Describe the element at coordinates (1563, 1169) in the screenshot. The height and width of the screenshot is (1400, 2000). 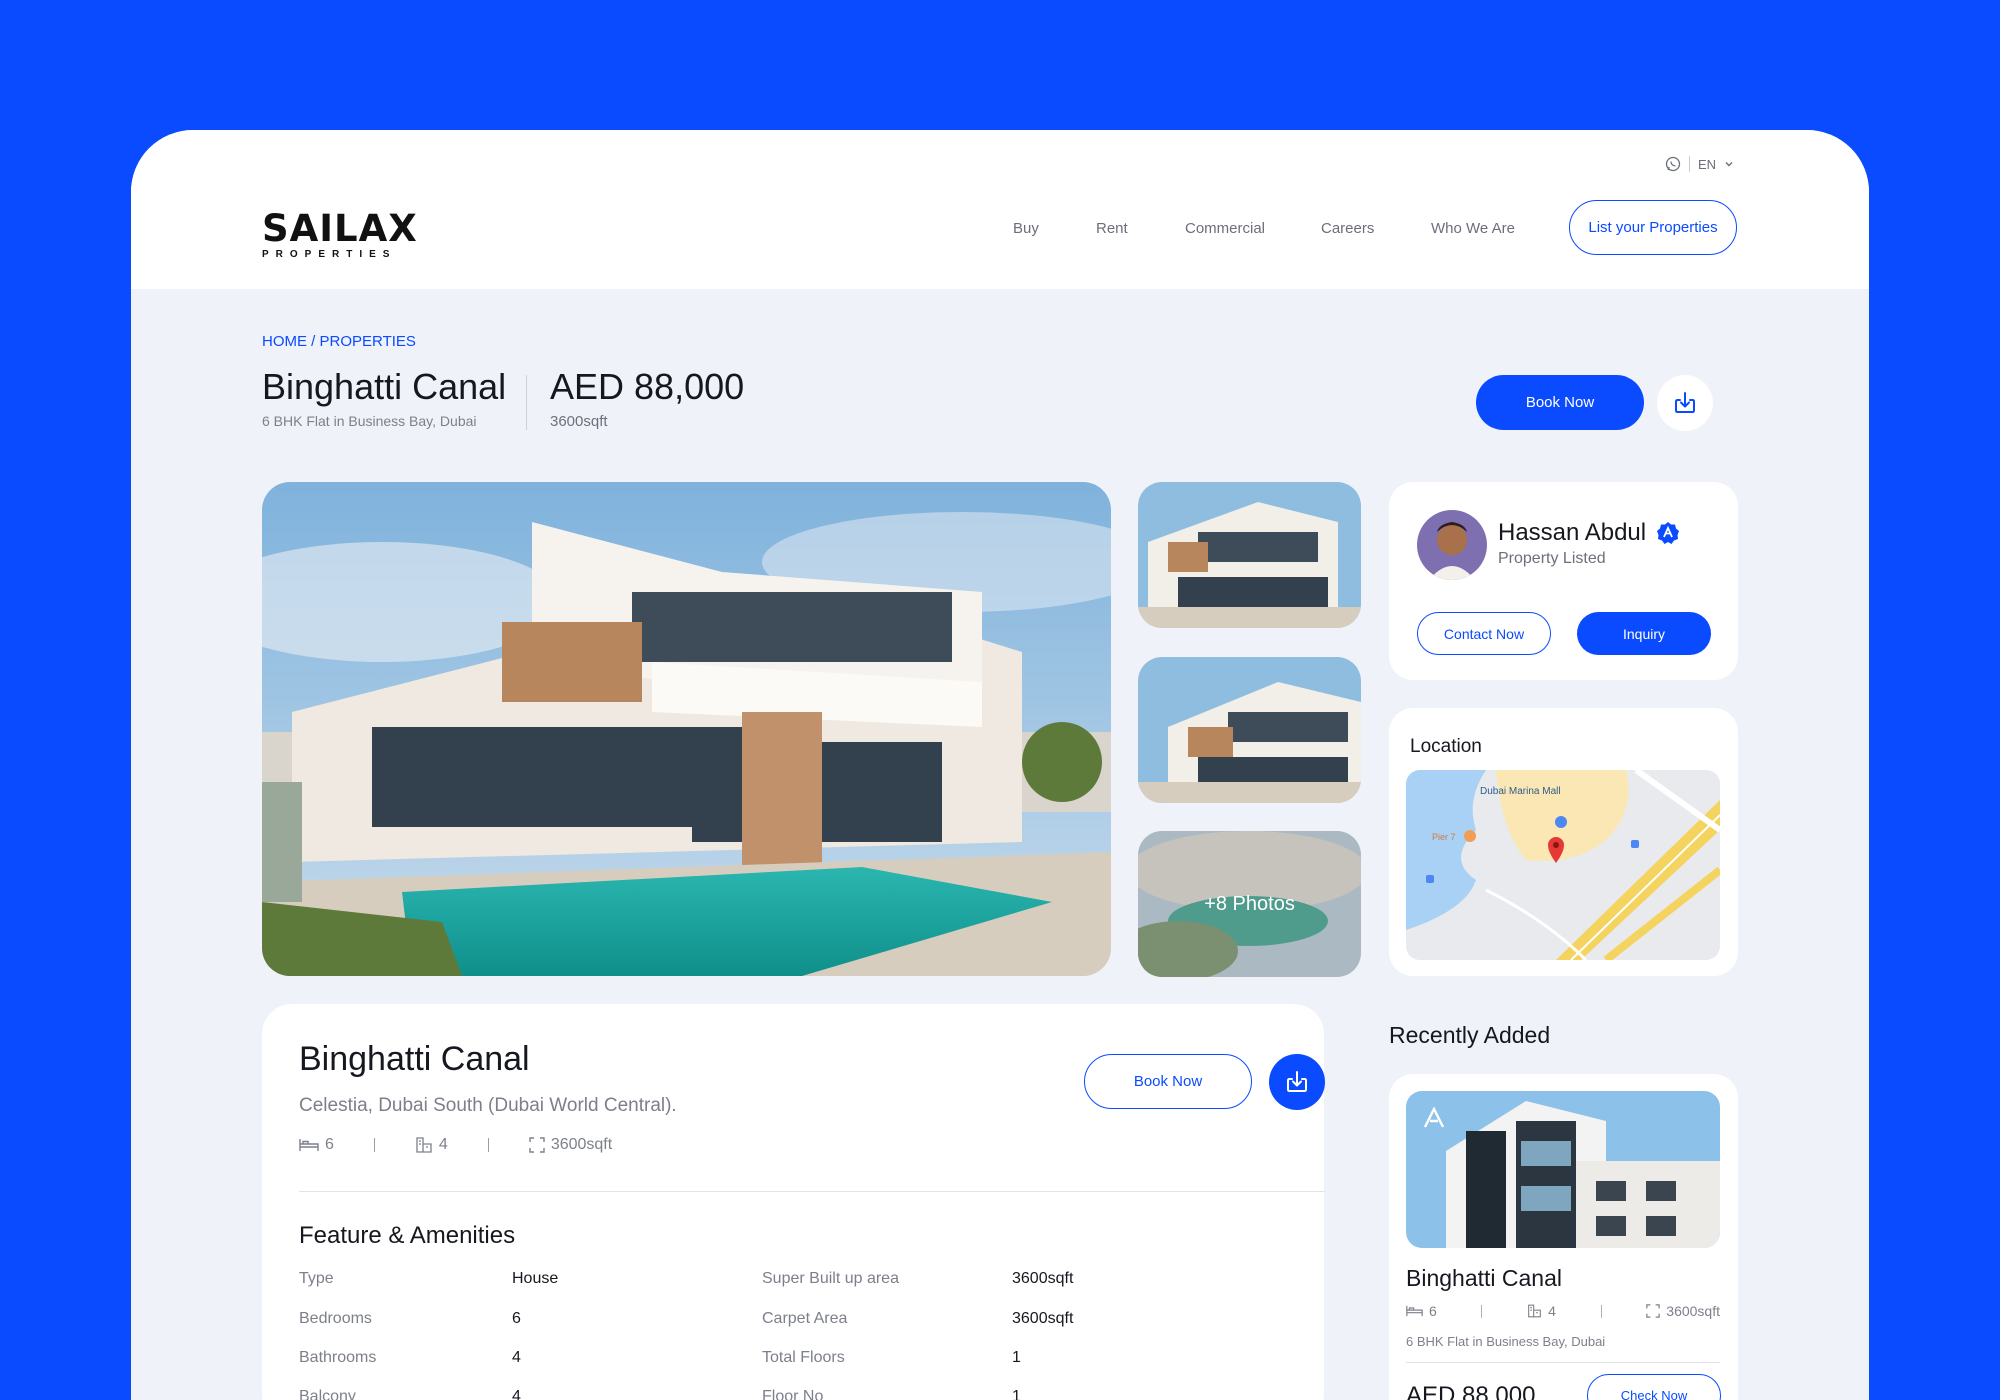
I see `recent-property-image` at that location.